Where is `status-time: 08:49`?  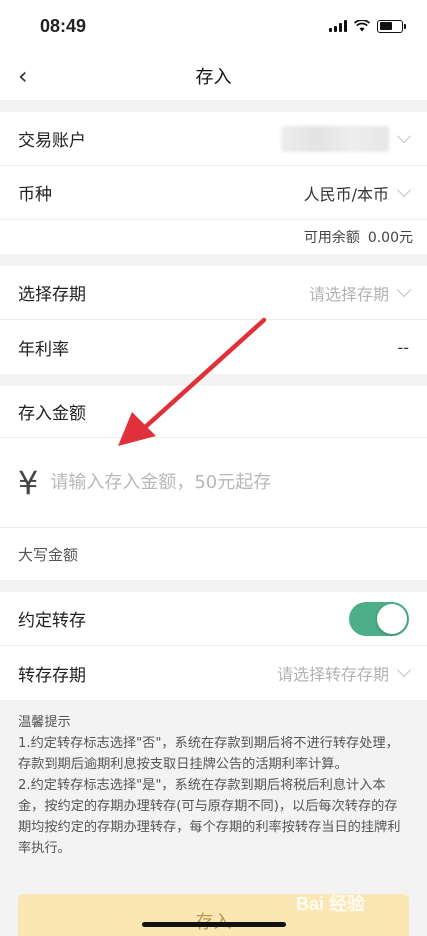 status-time: 08:49 is located at coordinates (63, 25).